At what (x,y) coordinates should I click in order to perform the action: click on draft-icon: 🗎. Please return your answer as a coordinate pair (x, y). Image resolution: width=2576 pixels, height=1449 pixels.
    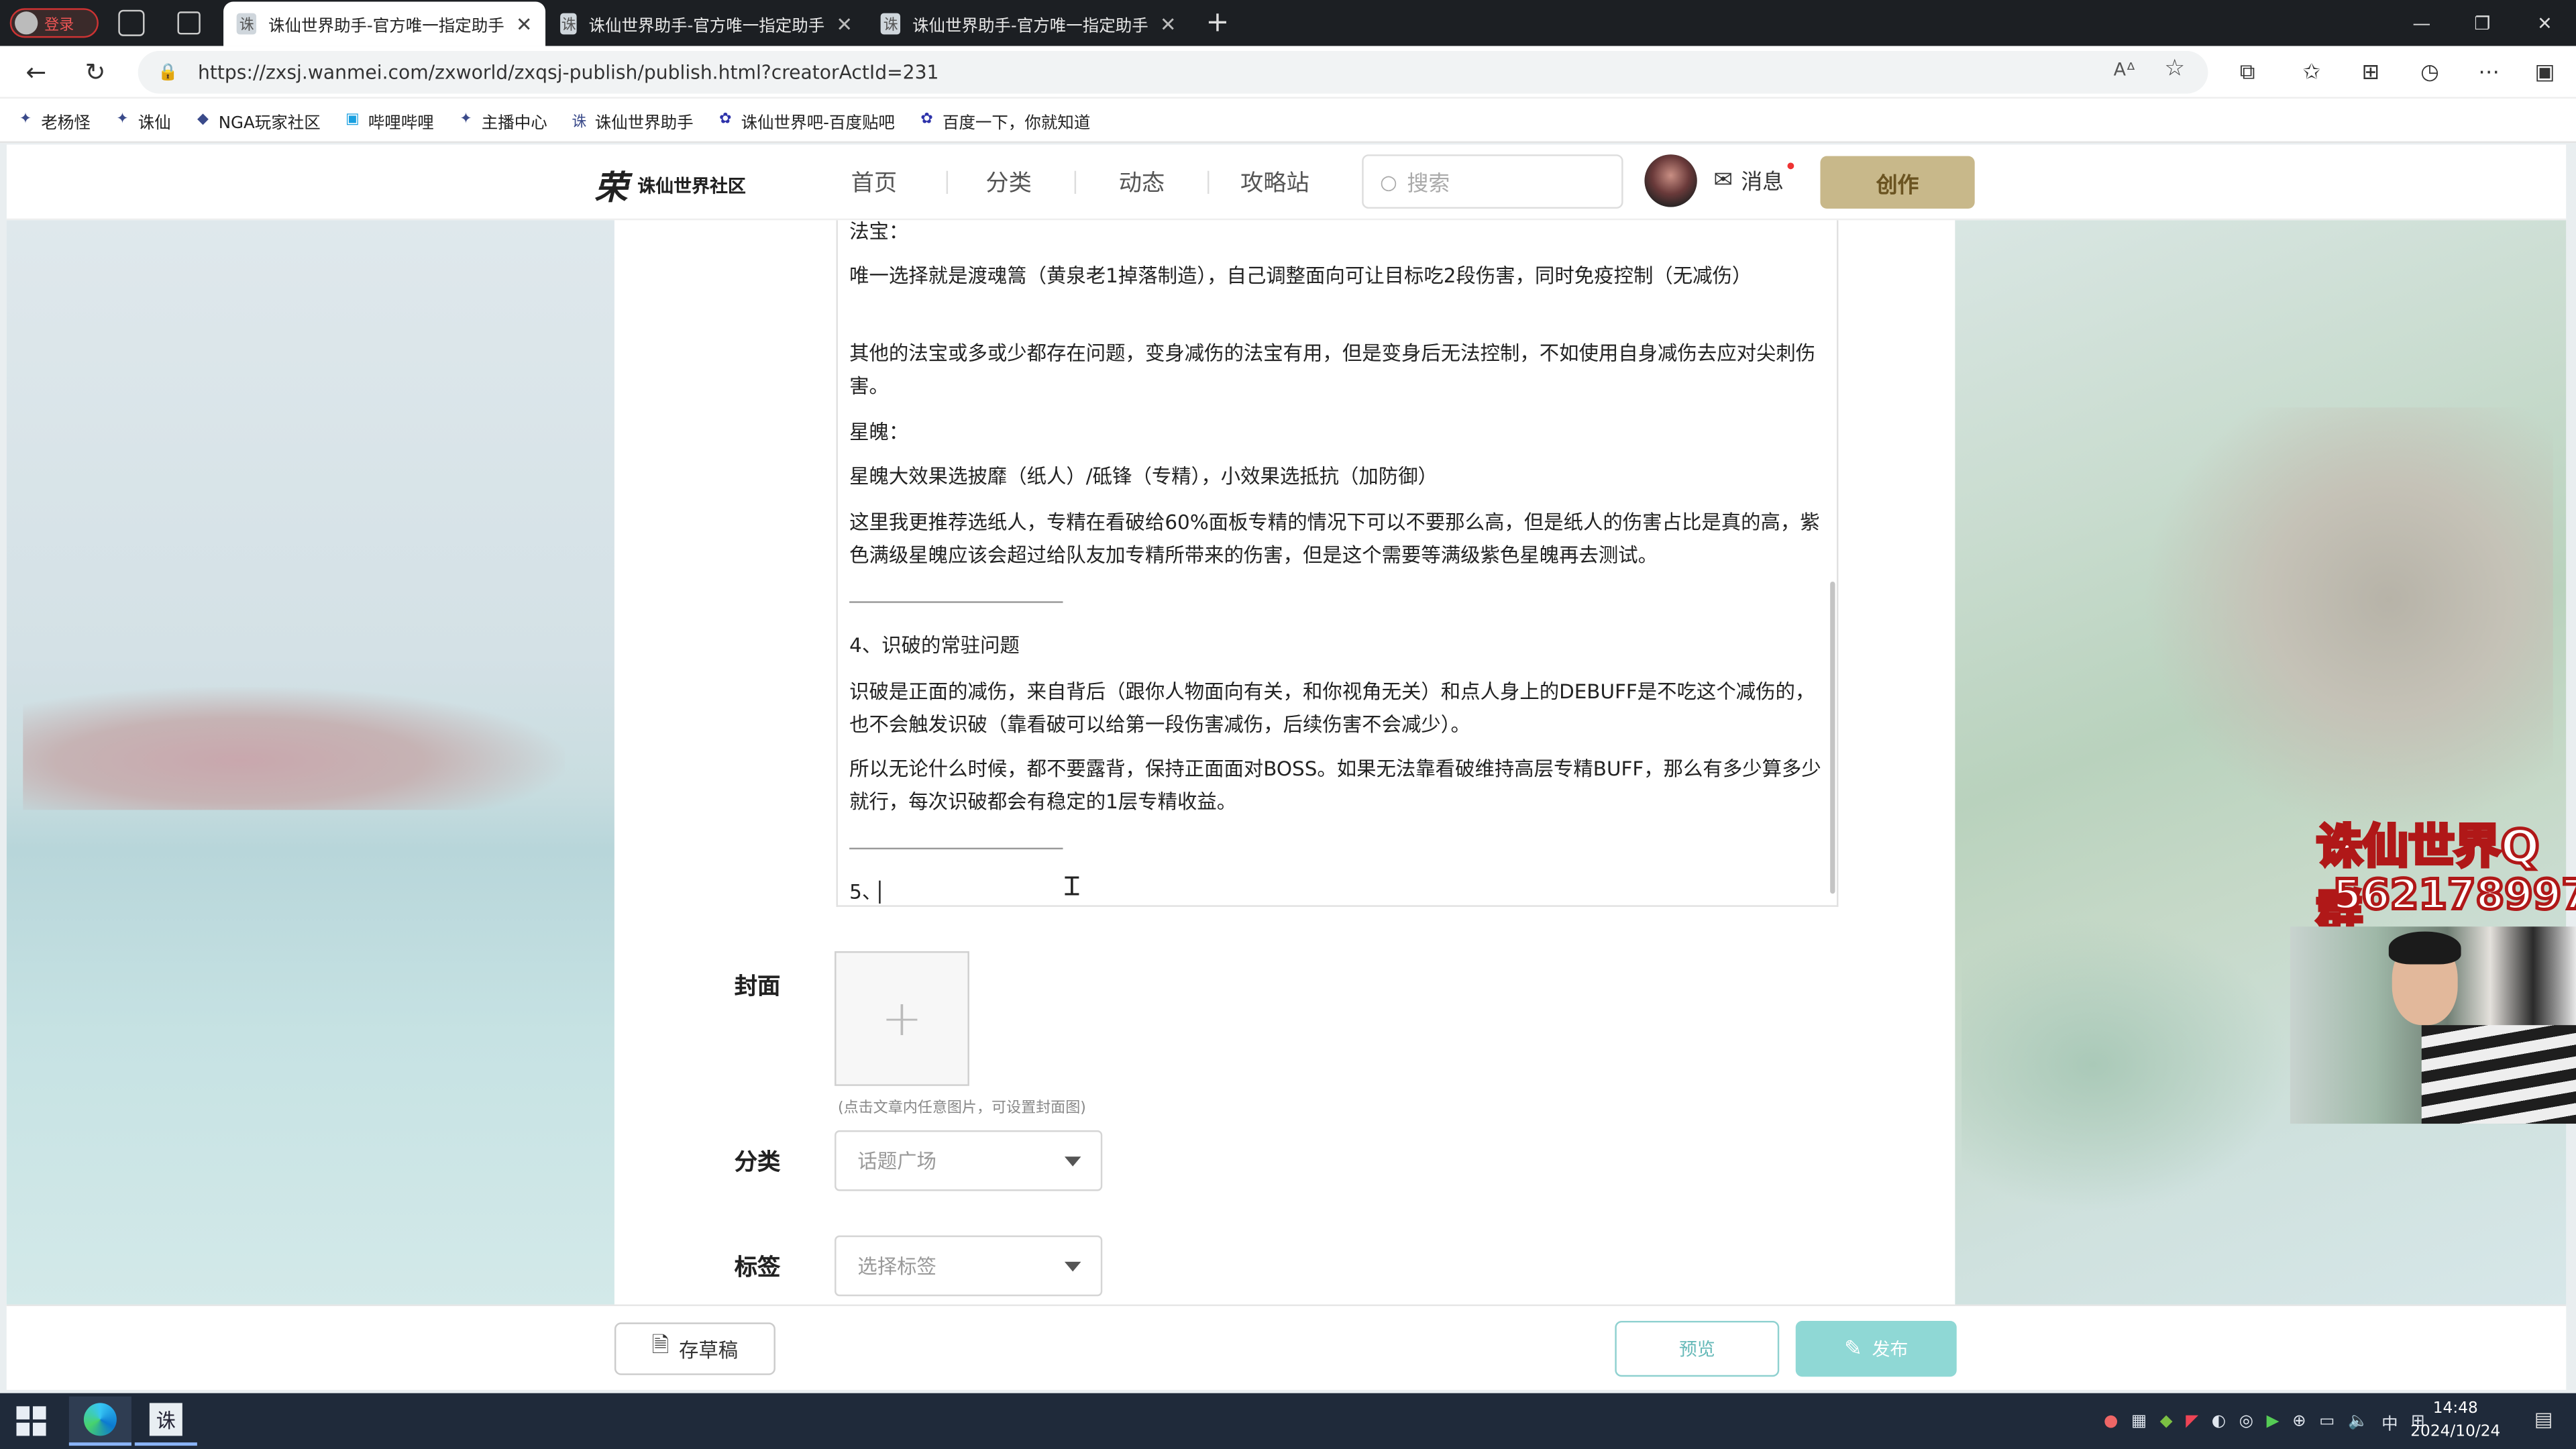
    Looking at the image, I should click on (660, 1346).